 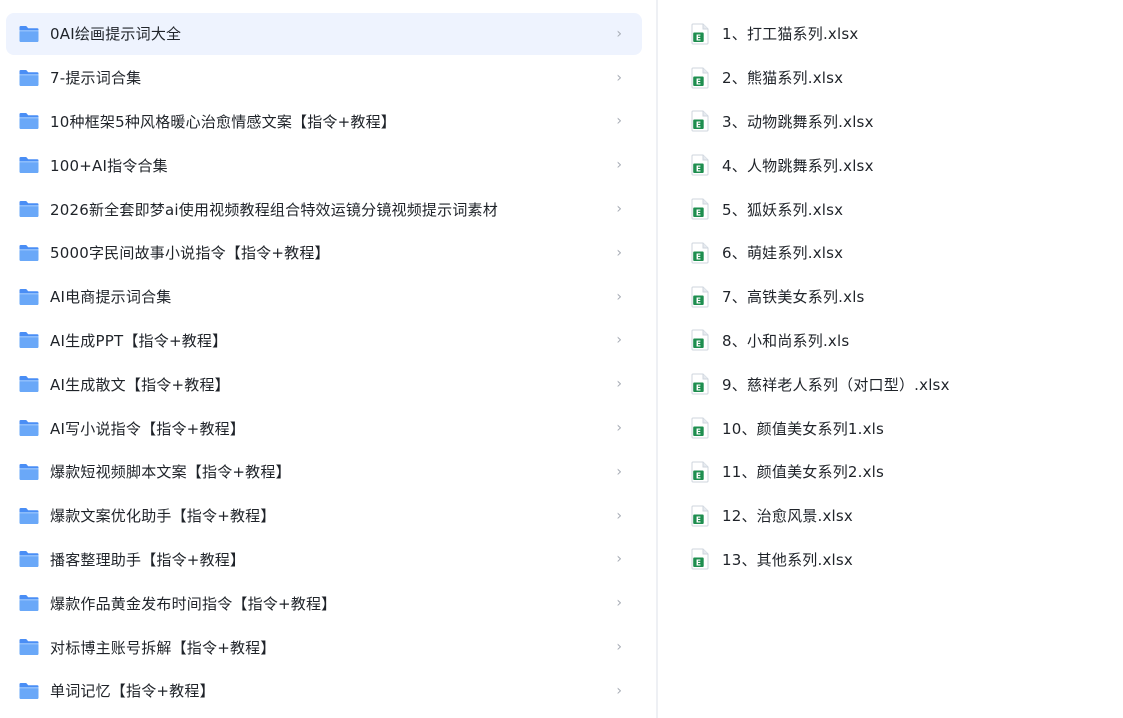 I want to click on file-row-11: E 11、颜值美女系列2.xls, so click(x=906, y=472).